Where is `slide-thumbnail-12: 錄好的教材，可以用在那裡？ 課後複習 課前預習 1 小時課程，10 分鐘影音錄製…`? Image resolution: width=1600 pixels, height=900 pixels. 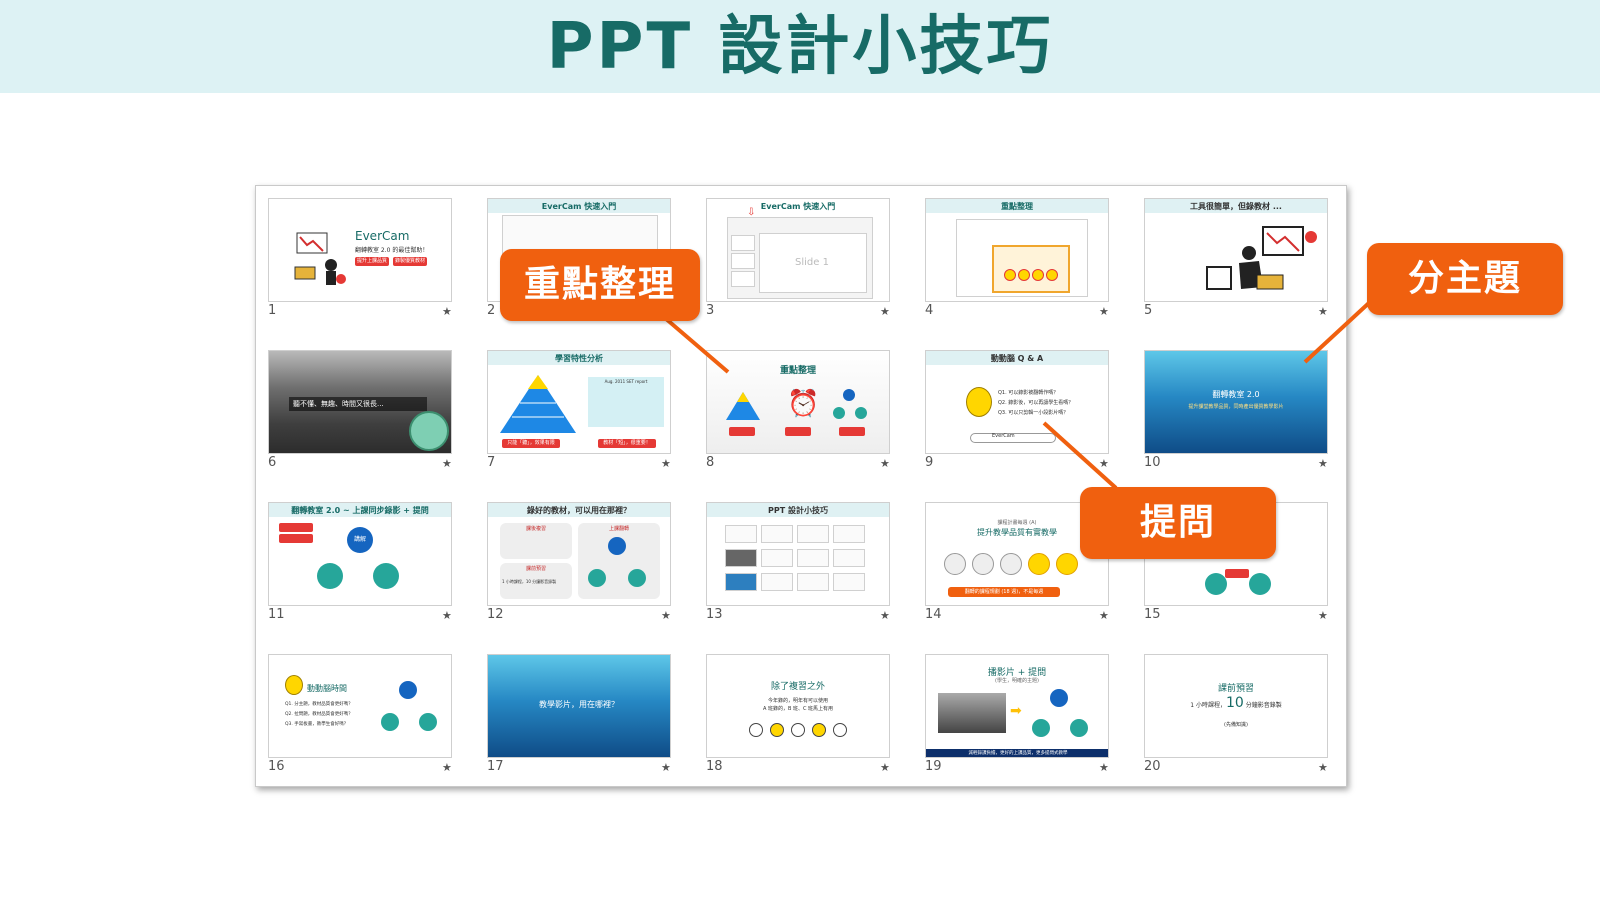
slide-thumbnail-12: 錄好的教材，可以用在那裡？ 課後複習 課前預習 1 小時課程，10 分鐘影音錄製… is located at coordinates (579, 554).